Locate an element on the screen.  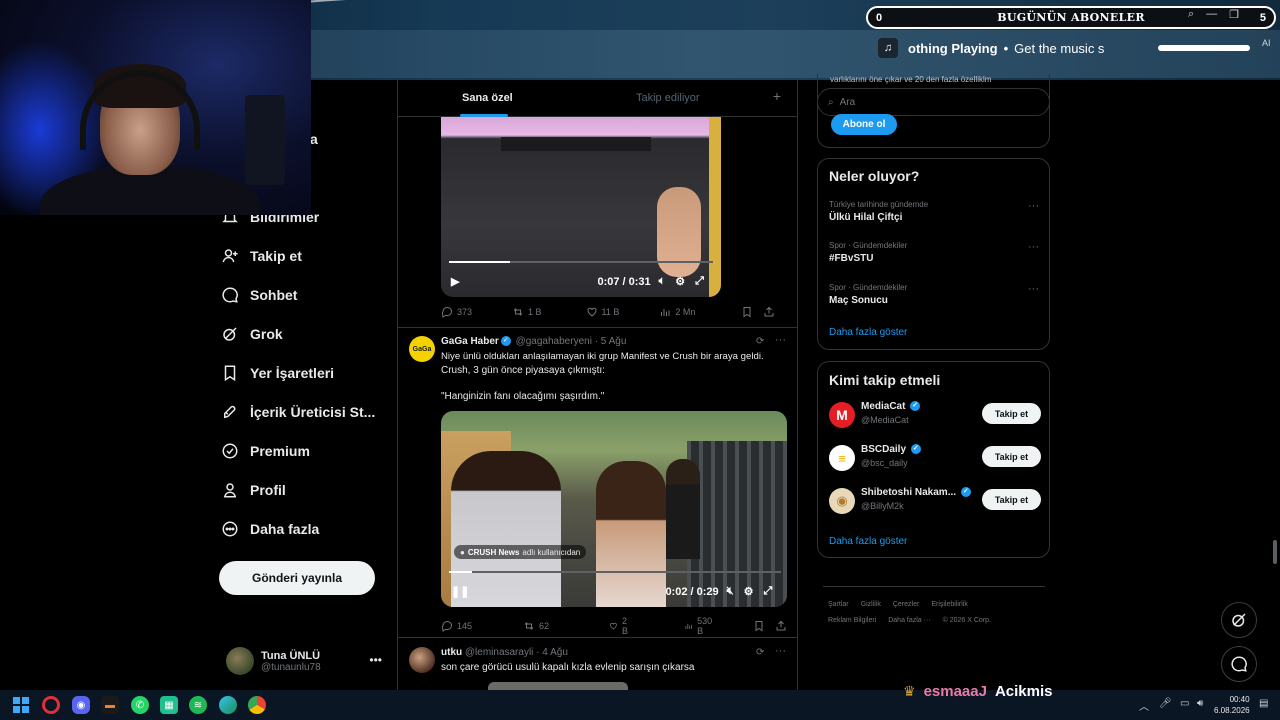
like-button: 11 B is located at coordinates (602, 312).